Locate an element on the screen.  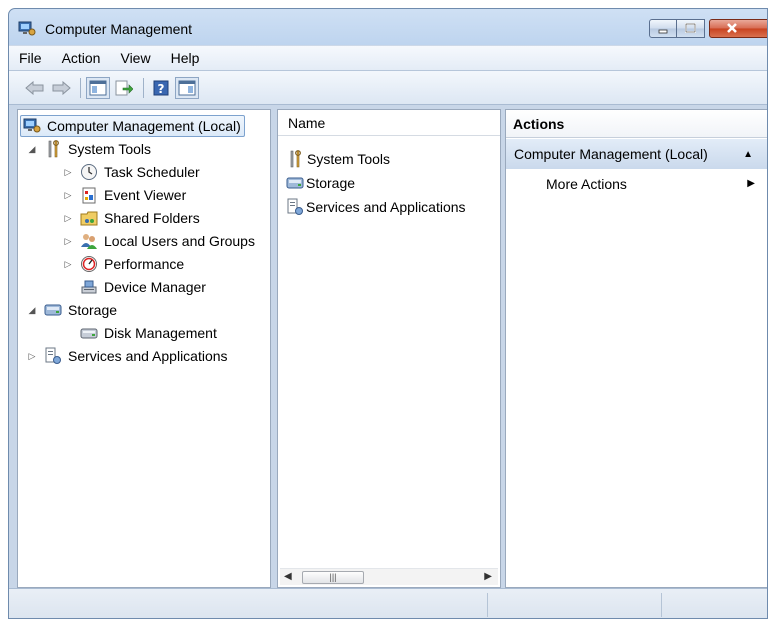
event-viewer-icon is located at coordinates (89, 195).